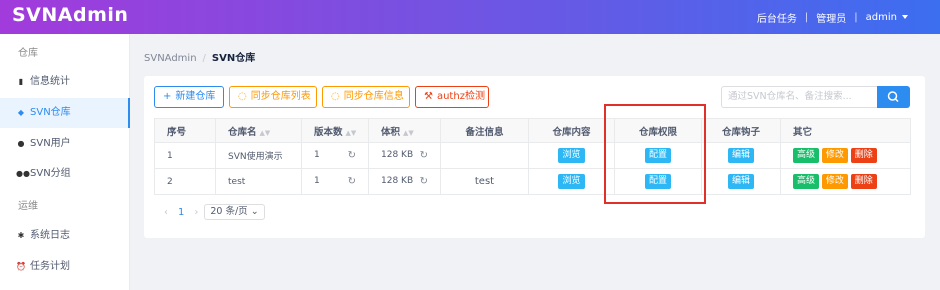  I want to click on top-right-menu: 后台任务 | 管理员 | admin, so click(832, 17).